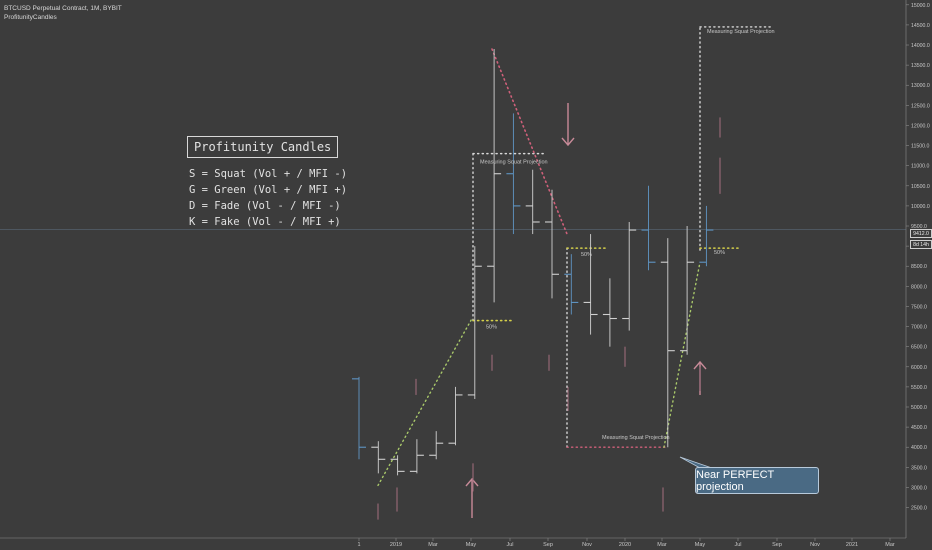 The width and height of the screenshot is (932, 550). I want to click on y-tick-label: 13500.0, so click(920, 66).